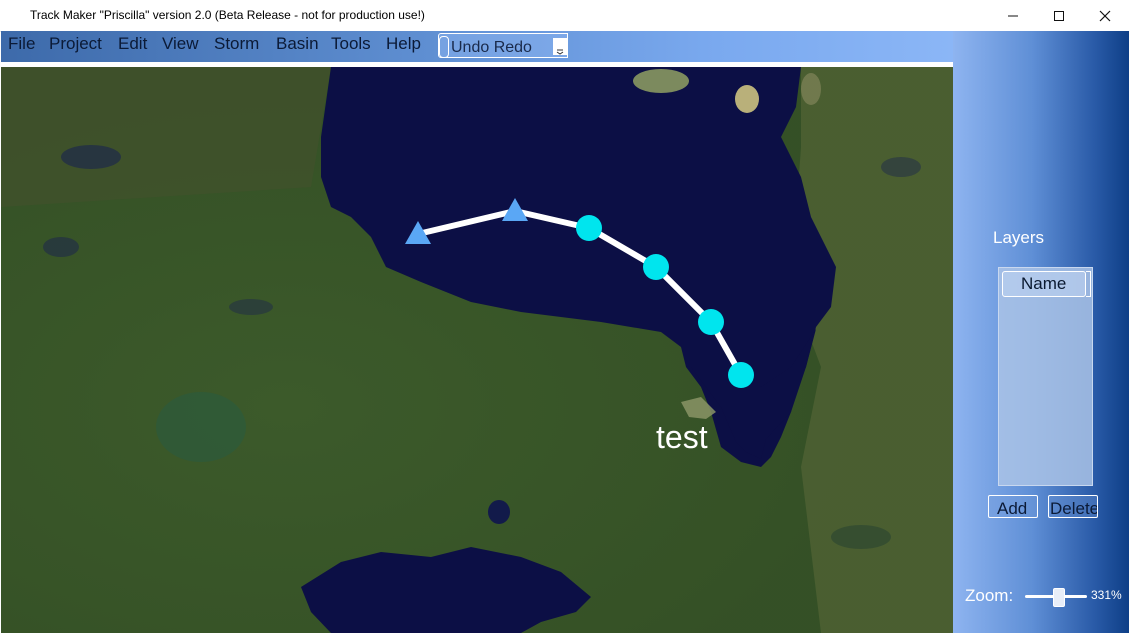  I want to click on delete-label: Delete, so click(1074, 508).